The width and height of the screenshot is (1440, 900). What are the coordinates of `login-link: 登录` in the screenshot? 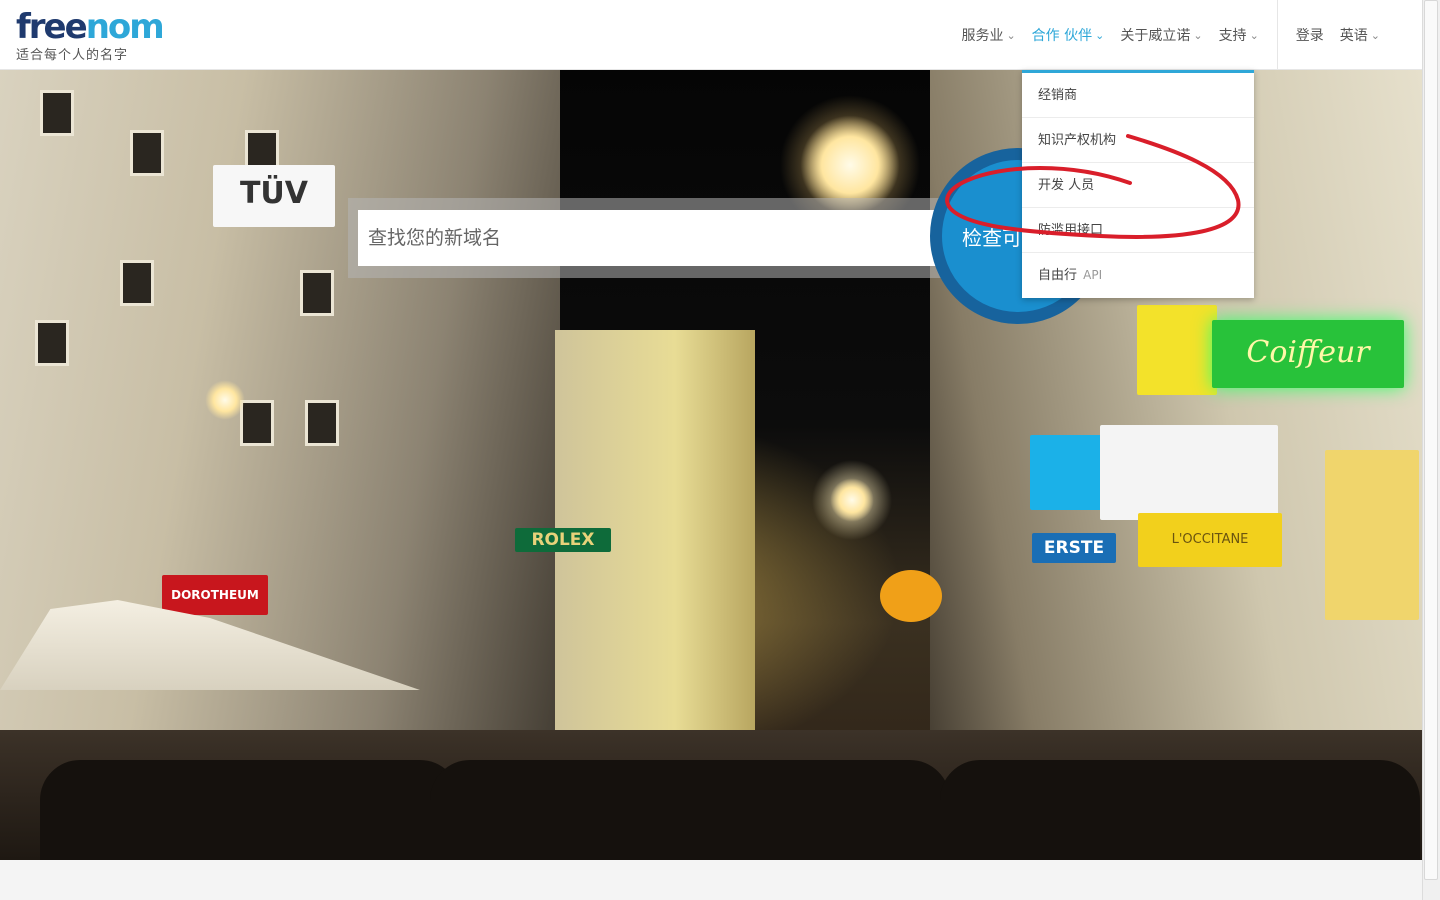 It's located at (1310, 35).